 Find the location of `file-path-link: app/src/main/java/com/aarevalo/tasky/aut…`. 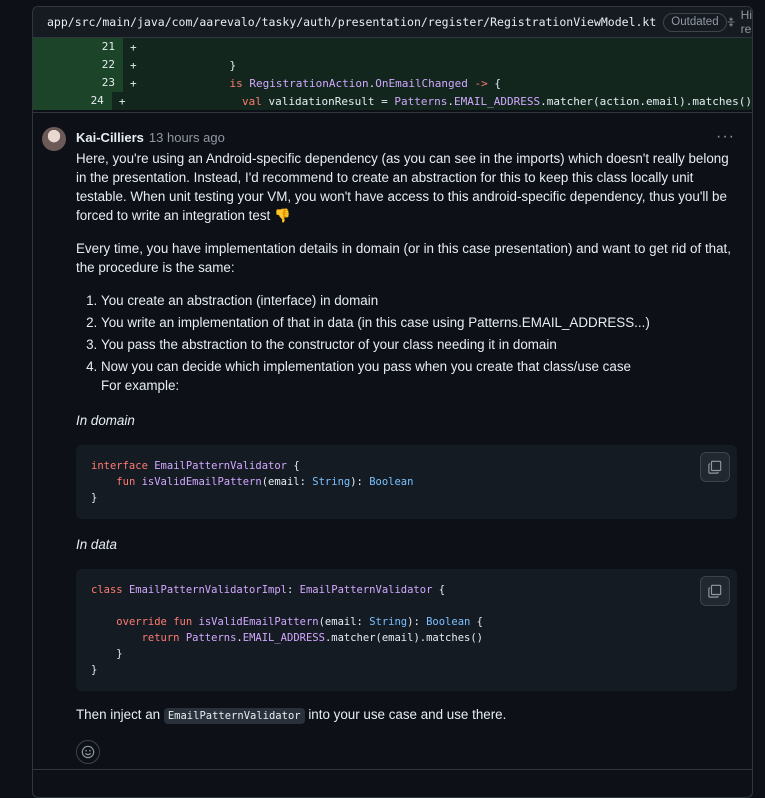

file-path-link: app/src/main/java/com/aarevalo/tasky/aut… is located at coordinates (351, 22).